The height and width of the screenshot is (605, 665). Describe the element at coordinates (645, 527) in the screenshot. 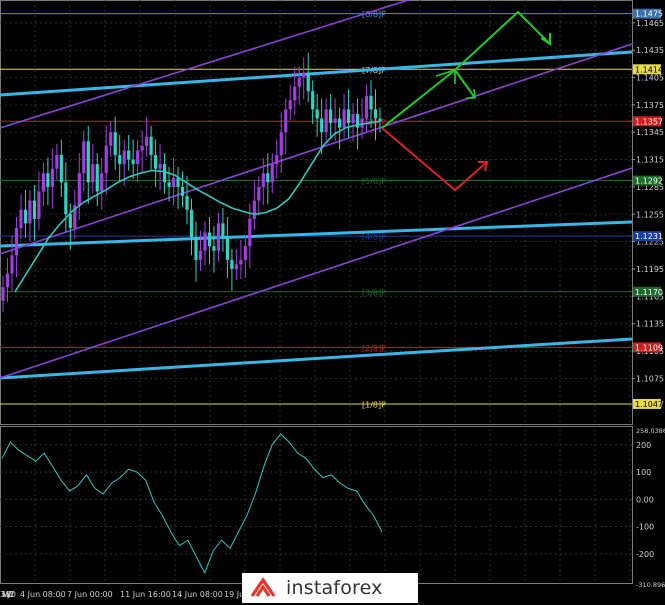

I see `indicator-tick-label: -100` at that location.